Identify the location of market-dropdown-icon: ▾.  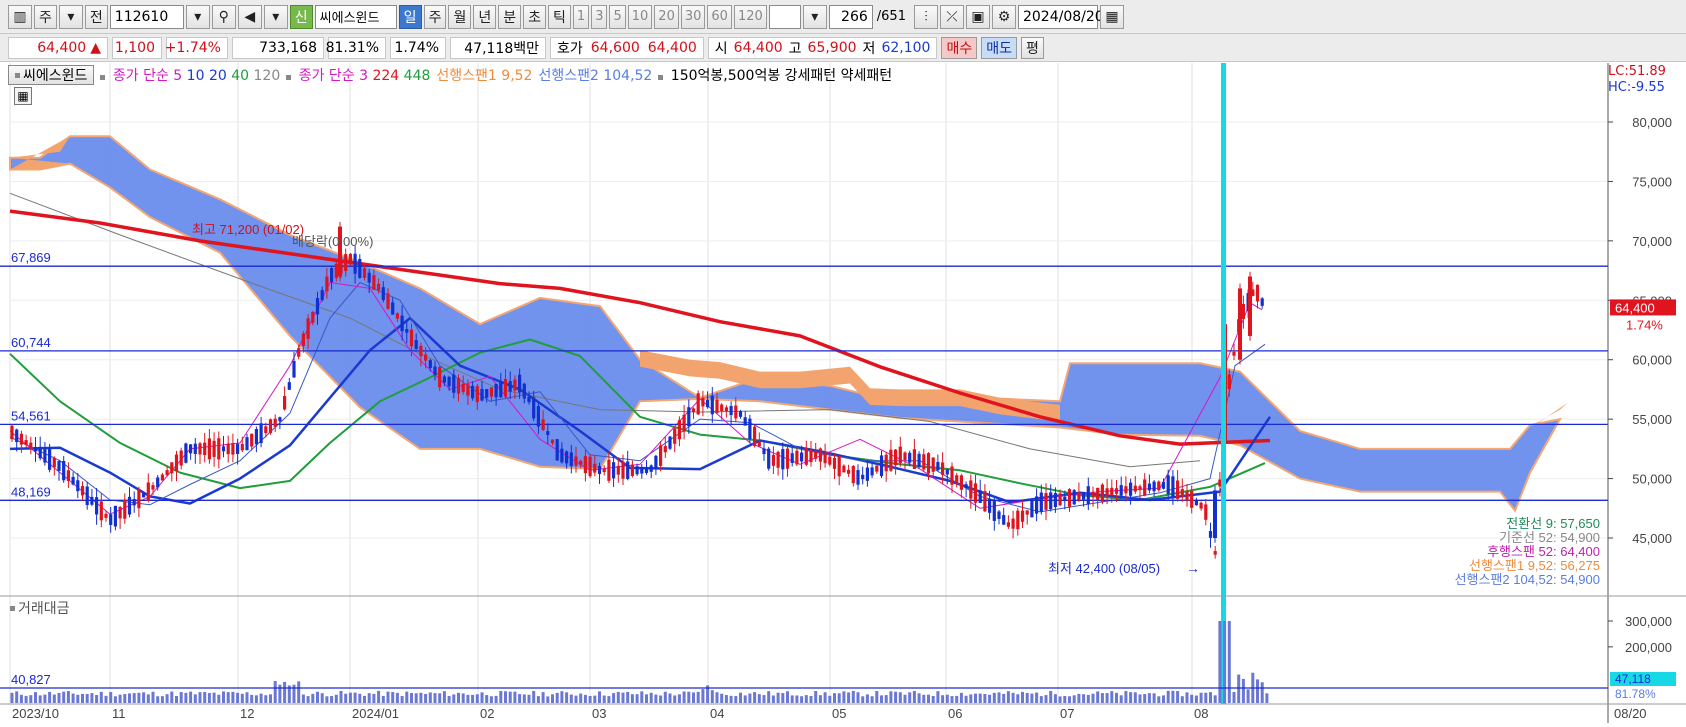
(70, 16).